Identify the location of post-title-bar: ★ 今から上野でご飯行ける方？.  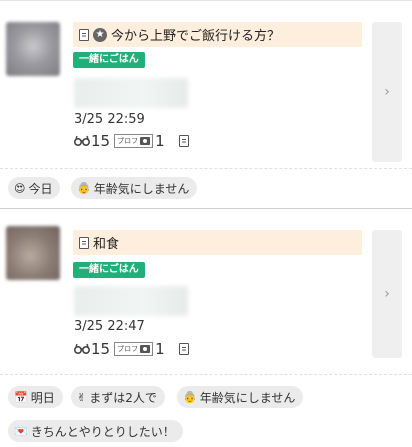
(217, 34).